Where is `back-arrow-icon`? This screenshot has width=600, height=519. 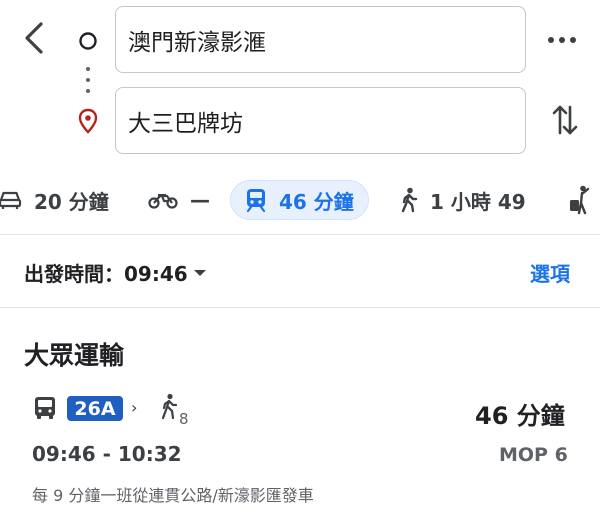
back-arrow-icon is located at coordinates (34, 38).